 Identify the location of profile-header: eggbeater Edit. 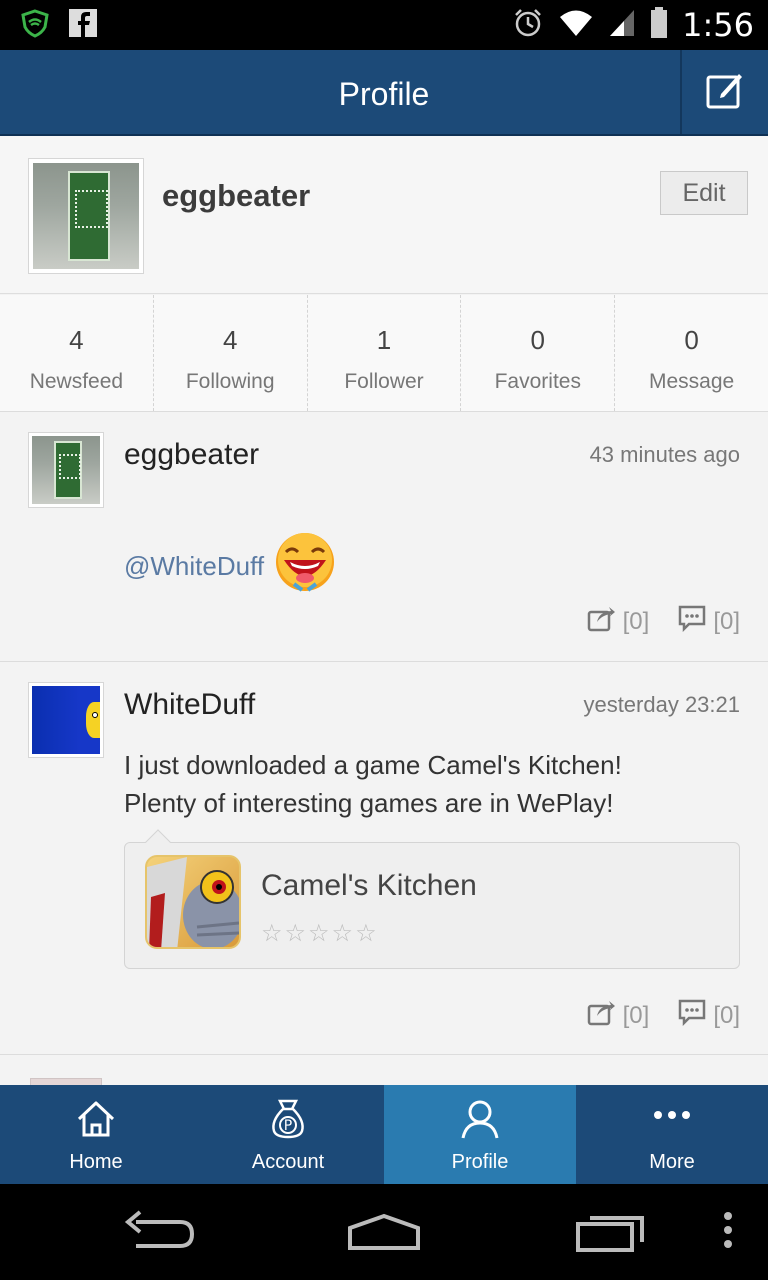
(384, 215).